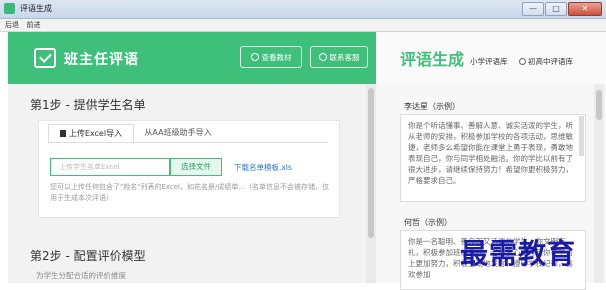 The width and height of the screenshot is (606, 290). What do you see at coordinates (45, 58) in the screenshot?
I see `check-logo-icon` at bounding box center [45, 58].